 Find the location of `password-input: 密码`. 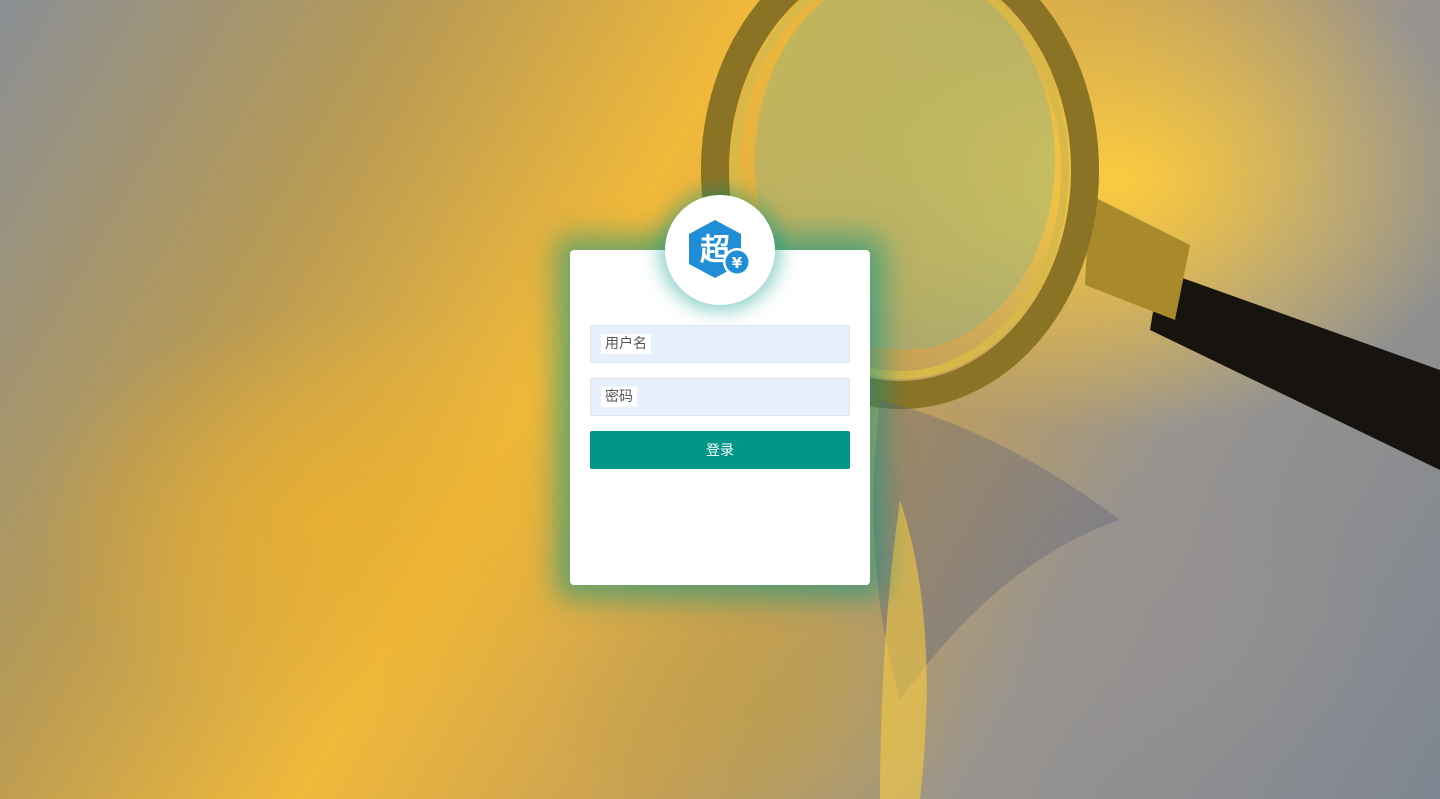

password-input: 密码 is located at coordinates (720, 397).